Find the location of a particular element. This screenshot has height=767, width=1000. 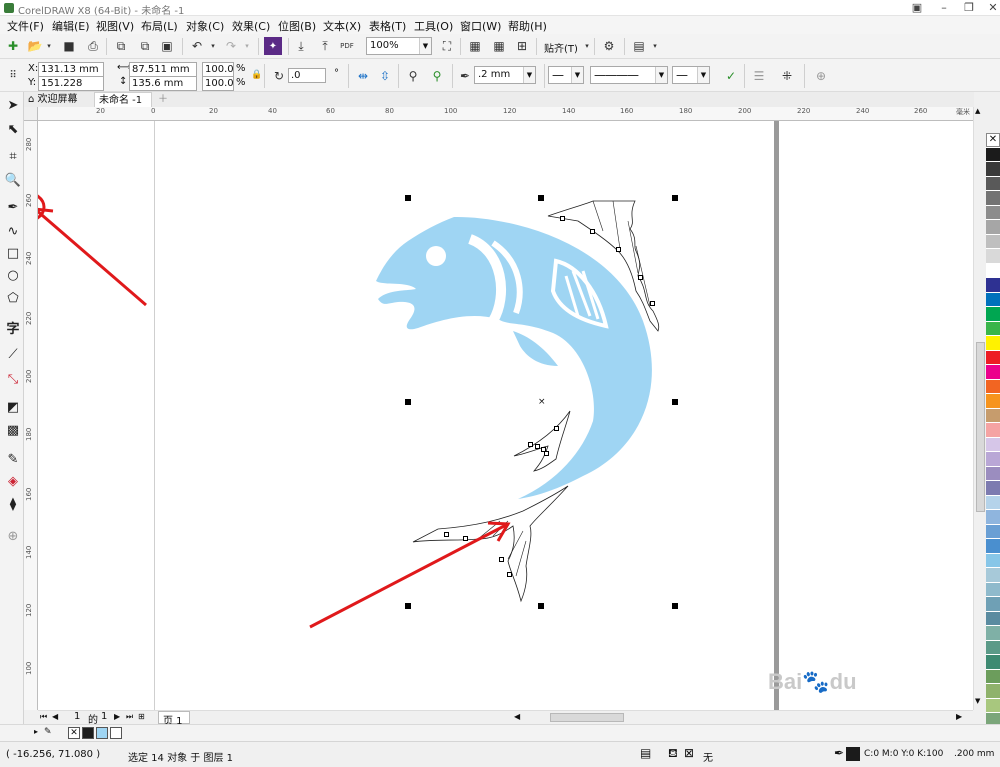

line-style-select: ———— ▼ is located at coordinates (629, 75).